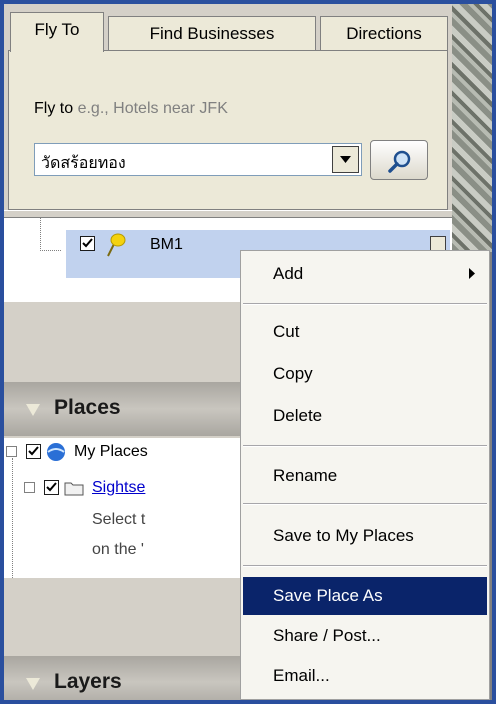 The width and height of the screenshot is (496, 704). Describe the element at coordinates (88, 681) in the screenshot. I see `layers-title: Layers` at that location.